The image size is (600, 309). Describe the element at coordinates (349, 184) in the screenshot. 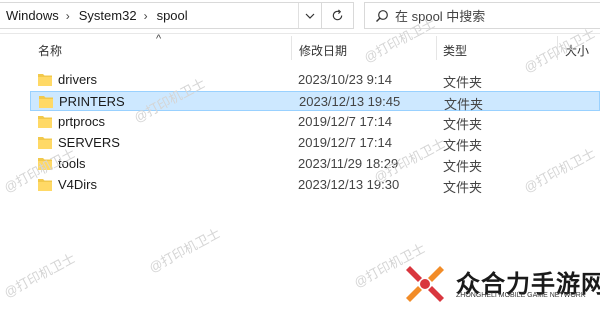

I see `file-date: 2023/12/13 19:30` at that location.